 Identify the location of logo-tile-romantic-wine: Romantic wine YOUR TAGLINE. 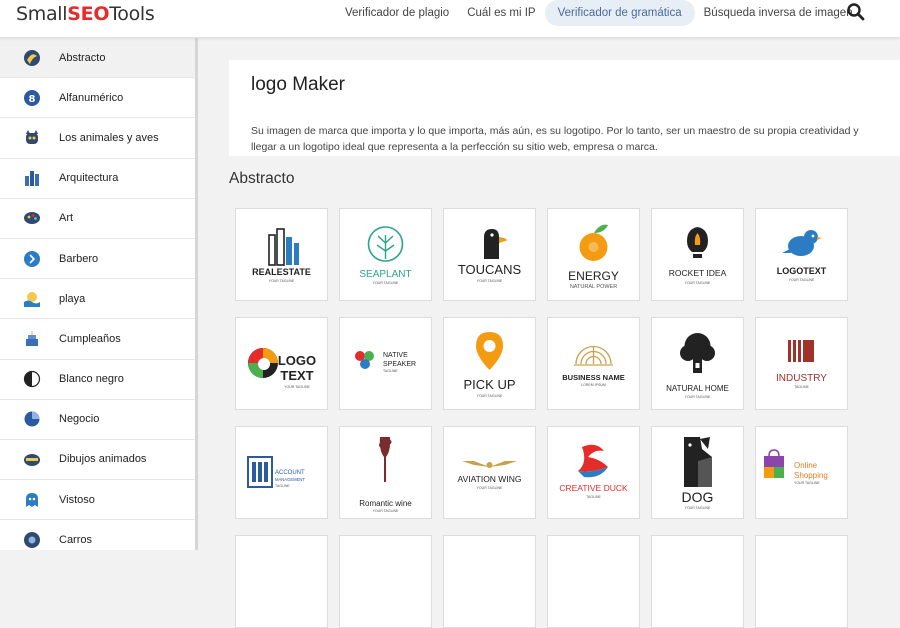
(385, 472).